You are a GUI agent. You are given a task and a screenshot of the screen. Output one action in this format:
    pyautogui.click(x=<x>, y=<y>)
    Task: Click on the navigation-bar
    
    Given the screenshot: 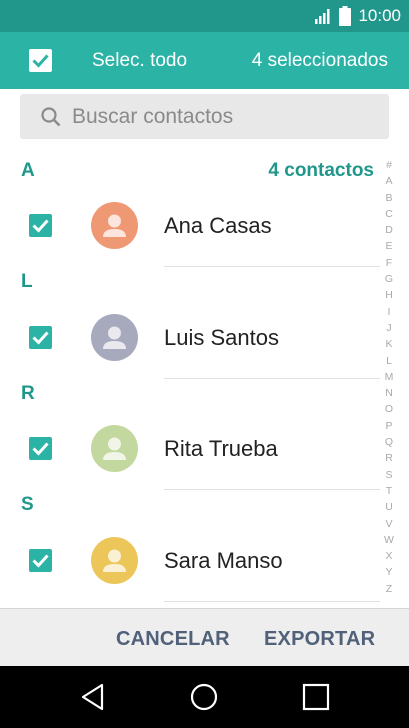 What is the action you would take?
    pyautogui.click(x=204, y=697)
    